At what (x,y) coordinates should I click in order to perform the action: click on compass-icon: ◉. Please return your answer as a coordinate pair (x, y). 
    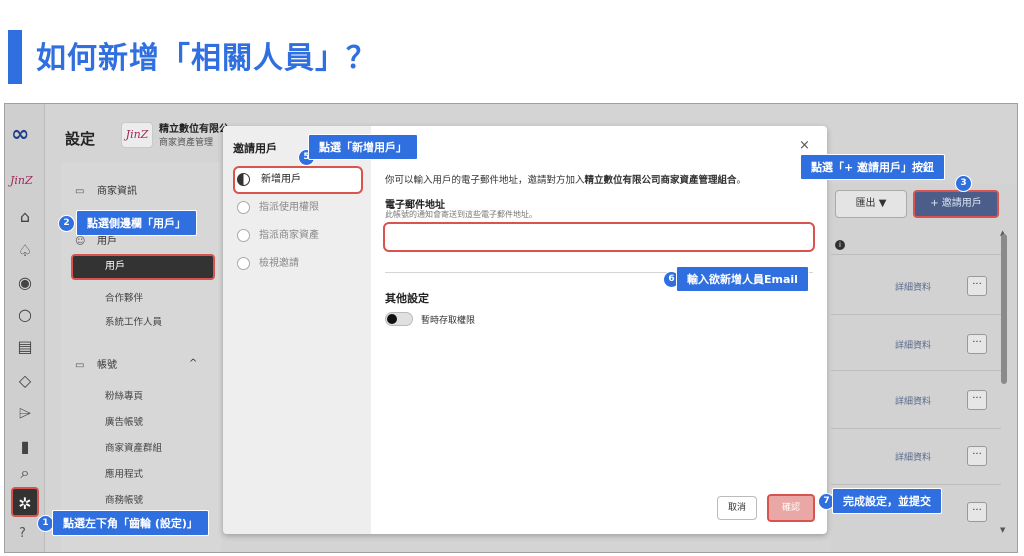
    Looking at the image, I should click on (25, 283).